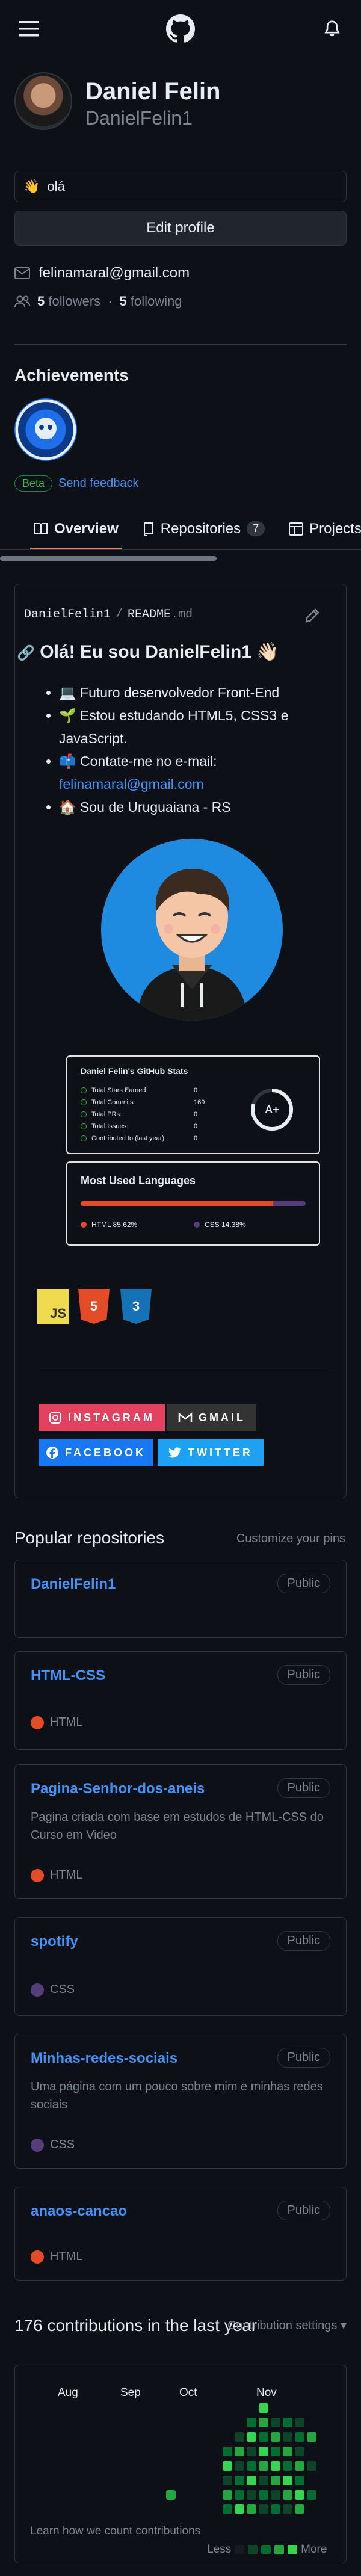  I want to click on contributions-title: 176 contributions in the last year, so click(136, 2325).